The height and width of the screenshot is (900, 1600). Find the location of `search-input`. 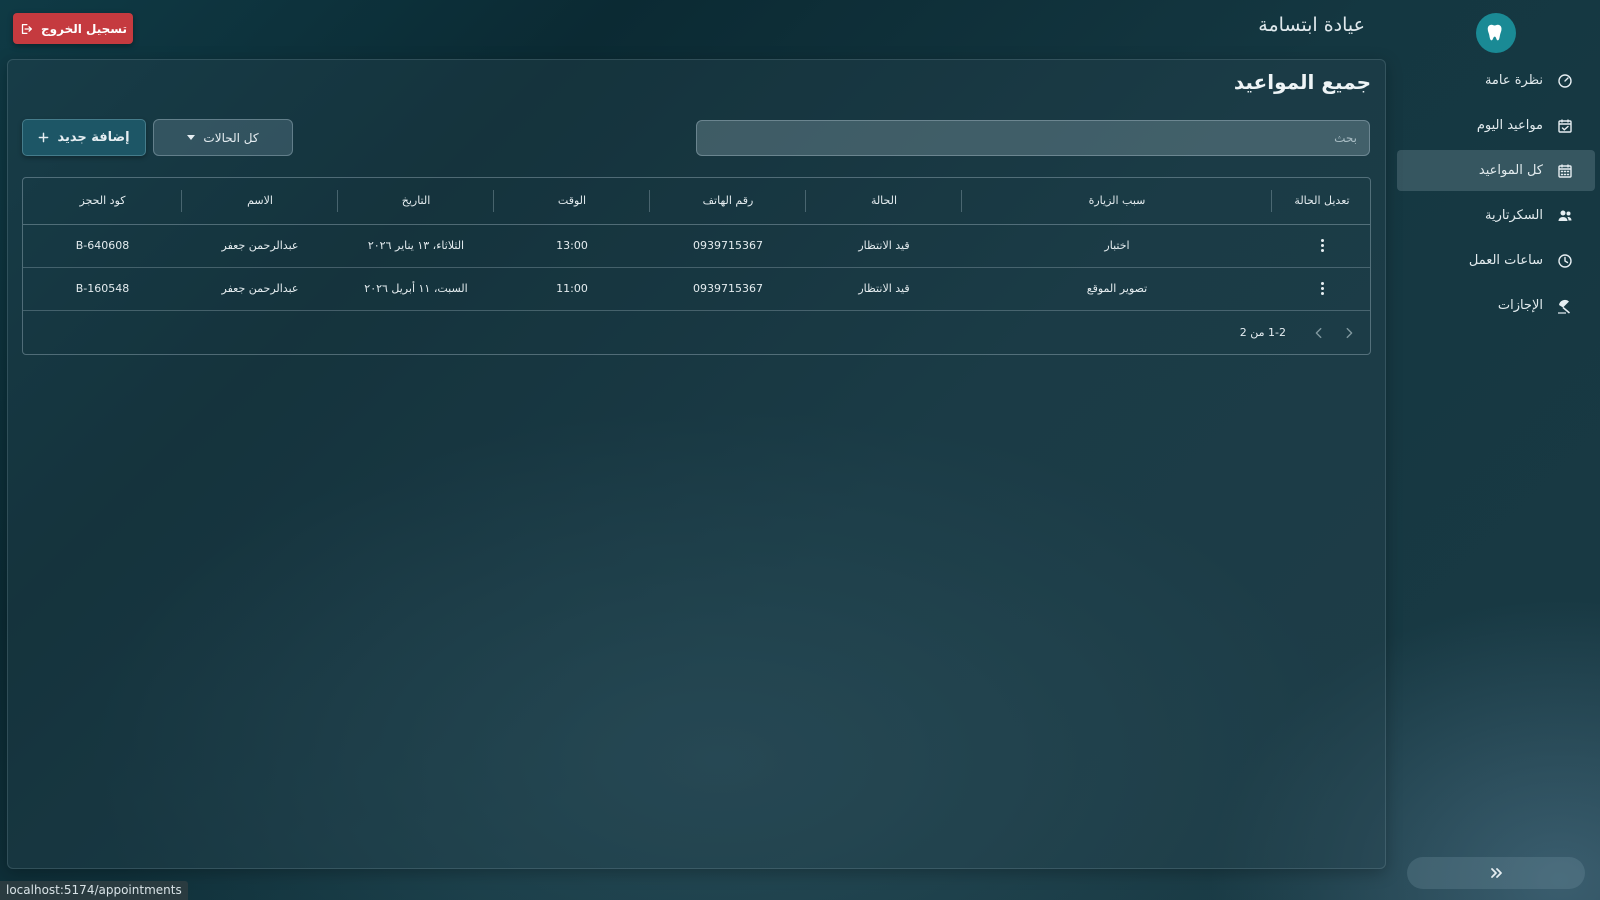

search-input is located at coordinates (1033, 138).